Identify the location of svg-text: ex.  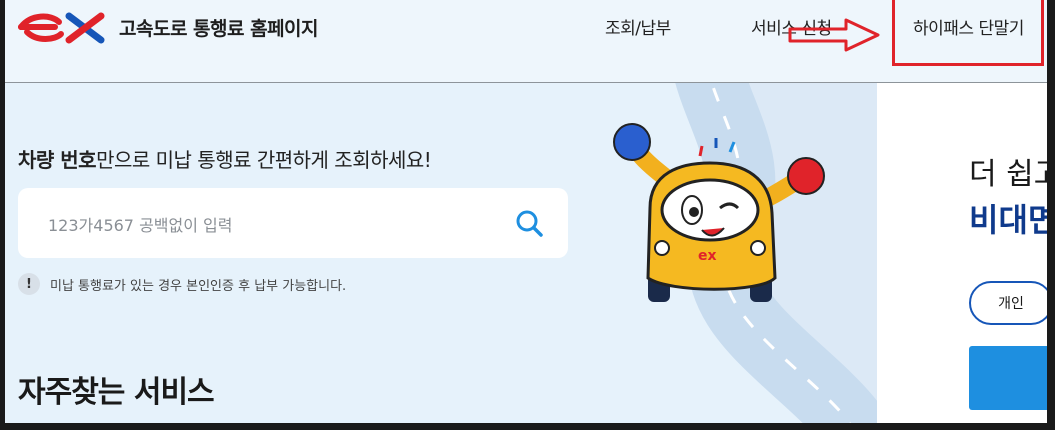
(707, 256).